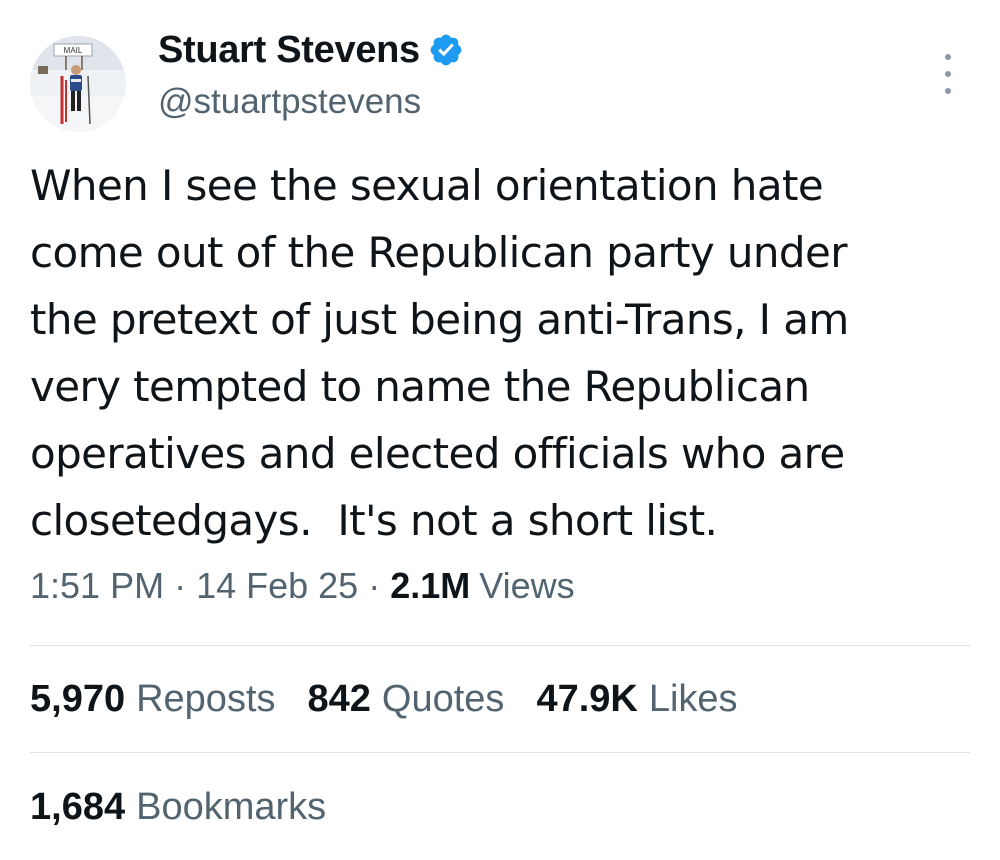 Image resolution: width=1000 pixels, height=860 pixels. I want to click on reposts-label: Reposts, so click(206, 699).